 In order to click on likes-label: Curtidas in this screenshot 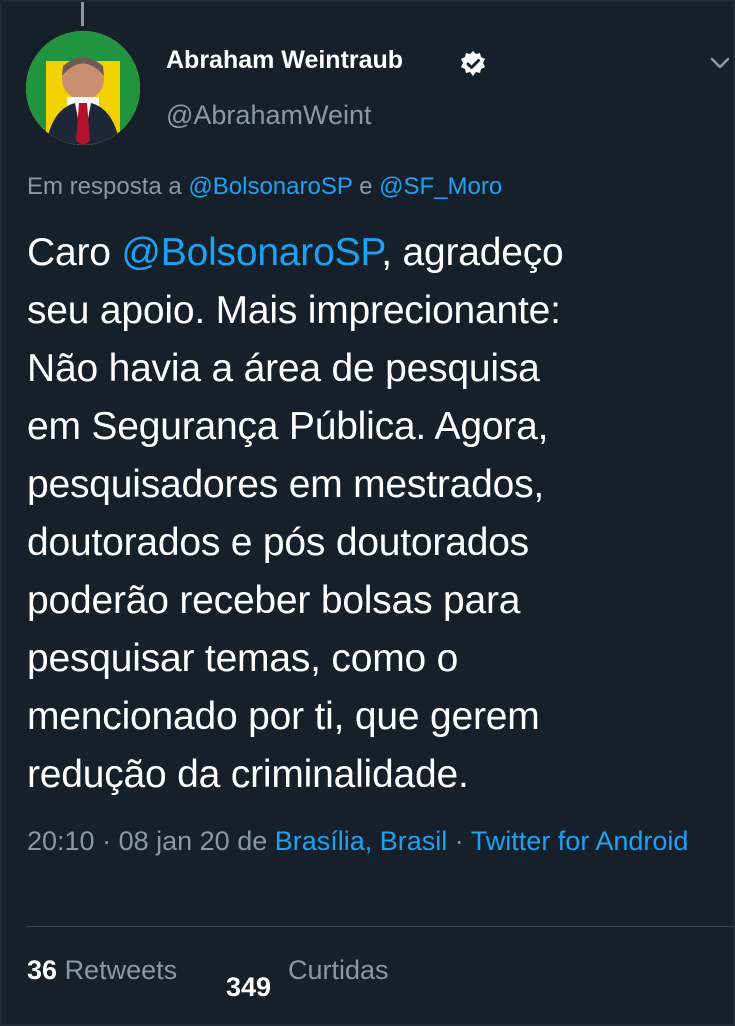, I will do `click(338, 970)`.